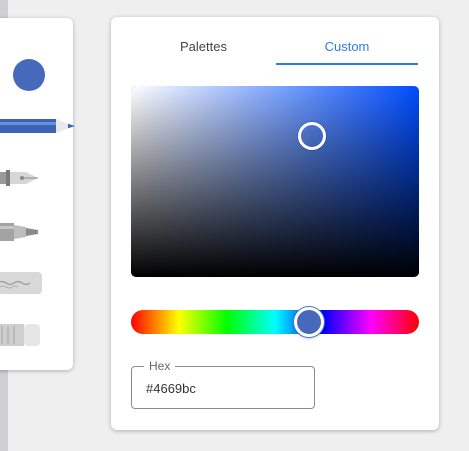 This screenshot has width=469, height=451. I want to click on hue-slider-handle, so click(308, 322).